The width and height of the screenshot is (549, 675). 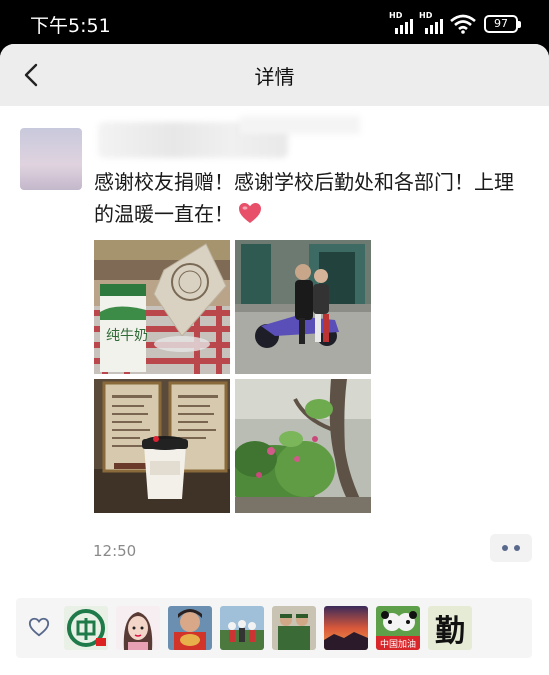 I want to click on post-text-body: 感谢校友捐赠！感谢学校后勤处和各部门！上理的温暖一直在！, so click(x=304, y=198).